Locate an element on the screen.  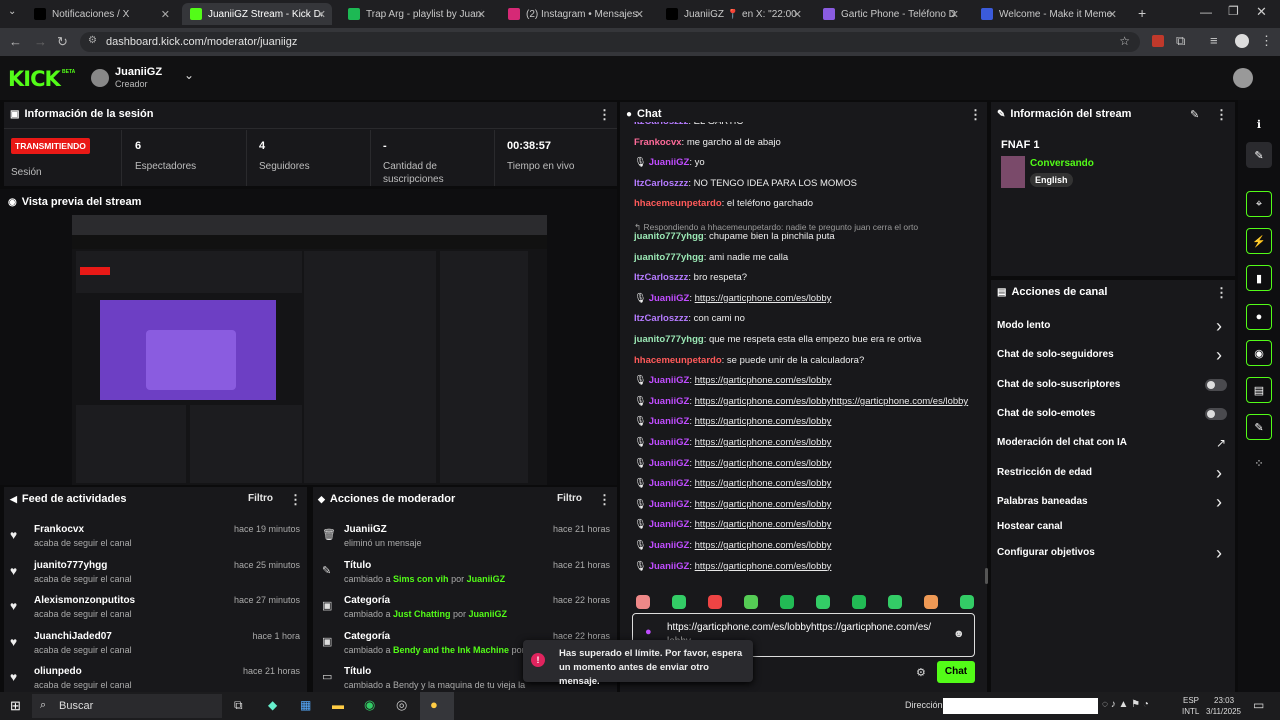
feed-menu-icon: ⋮ is located at coordinates (295, 500).